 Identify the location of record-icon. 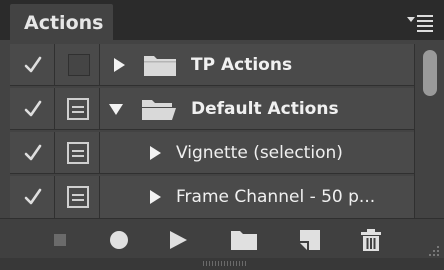
(119, 240).